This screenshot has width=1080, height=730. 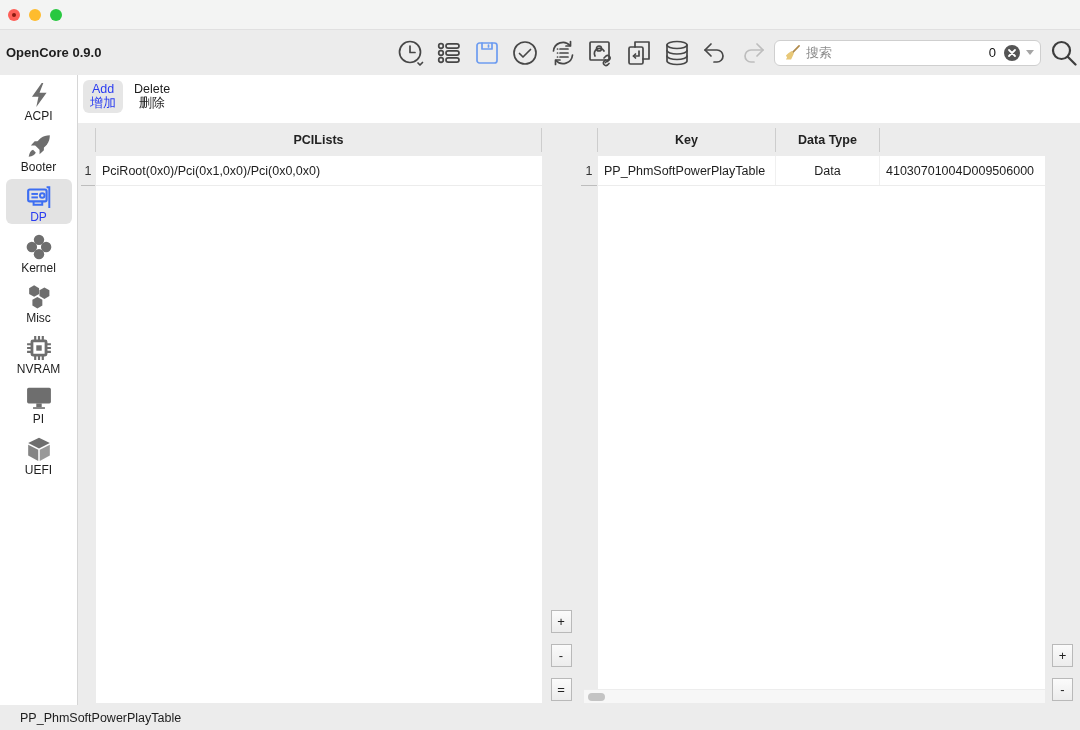 I want to click on sidebar-item: Kernel, so click(x=38, y=252).